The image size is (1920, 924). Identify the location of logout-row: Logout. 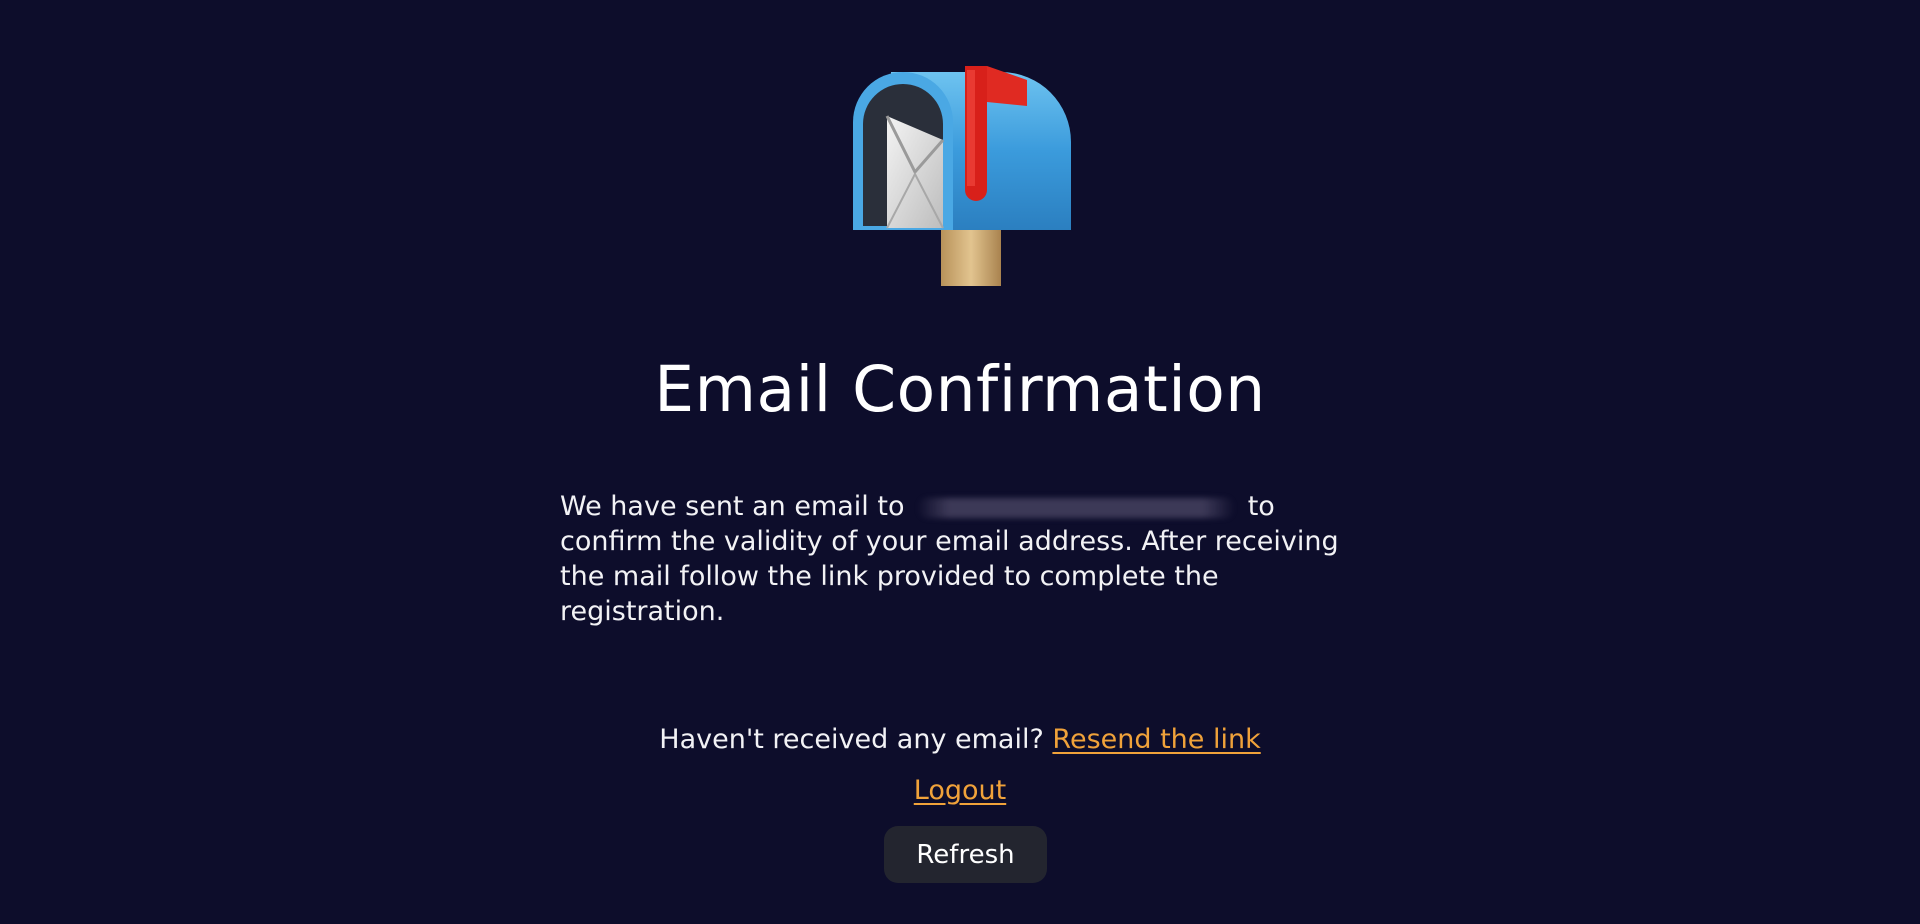
(960, 791).